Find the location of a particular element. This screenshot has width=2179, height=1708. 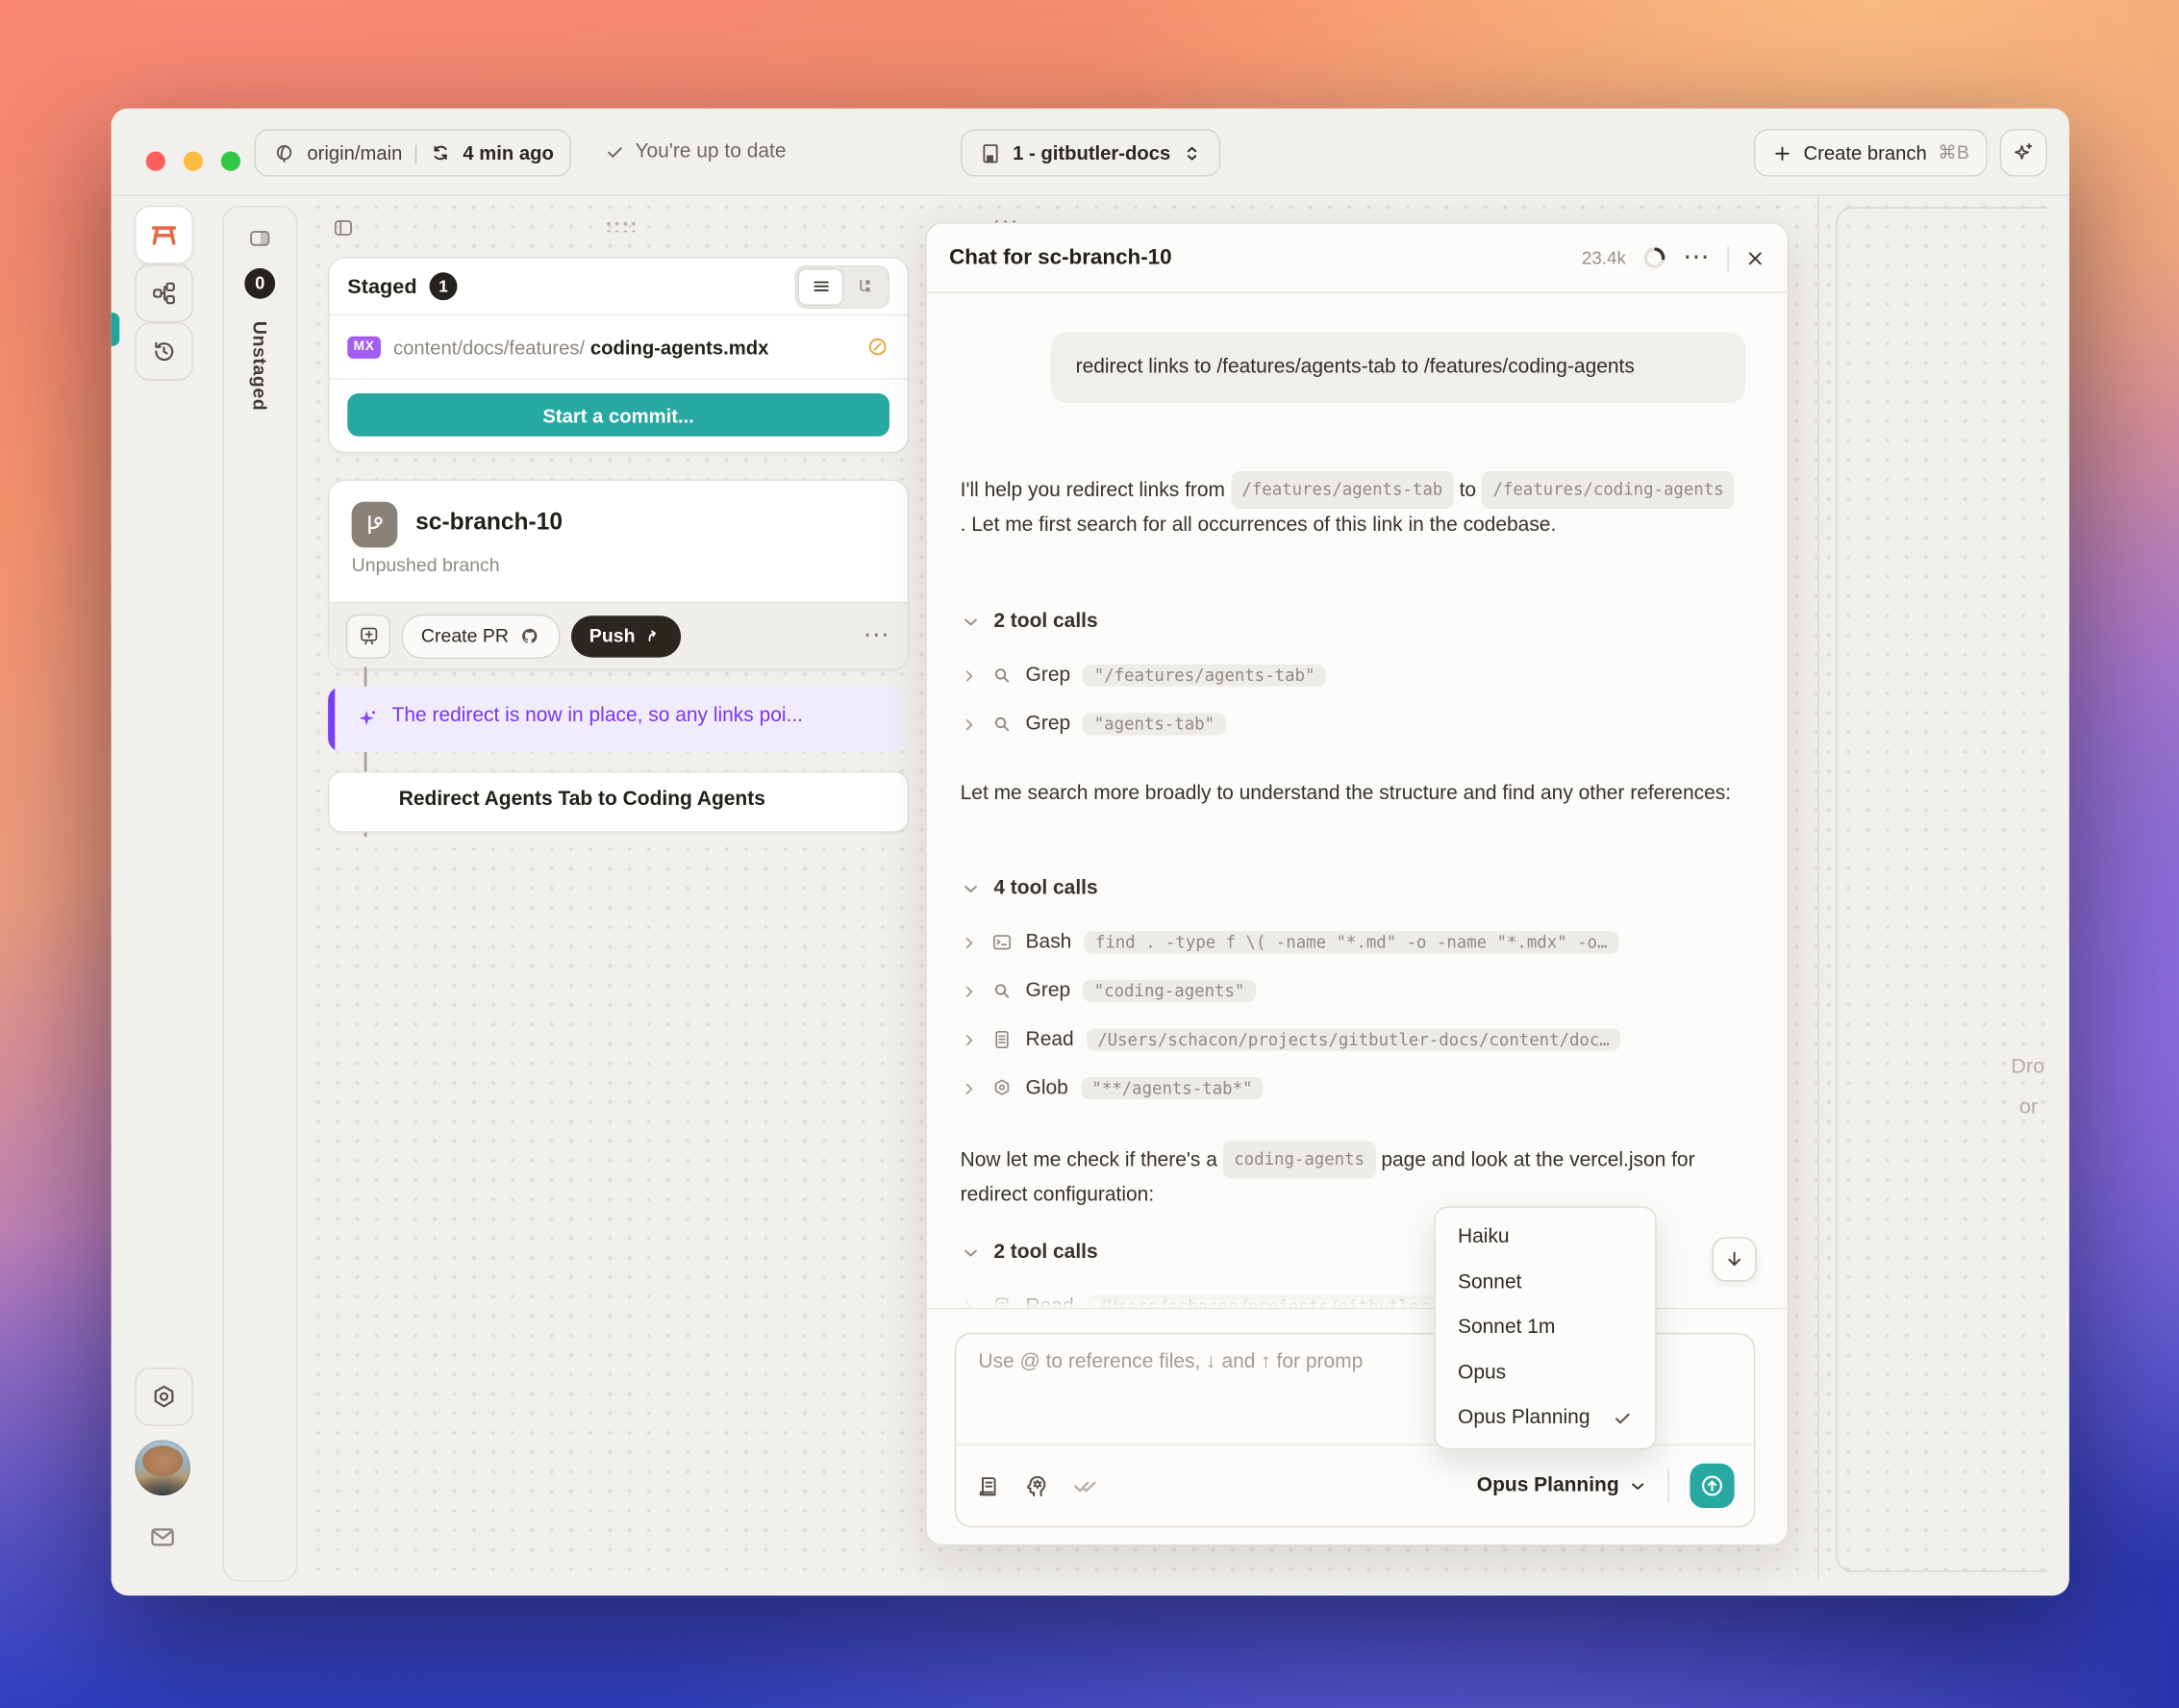

model-option-opus-planning: Opus Planning is located at coordinates (1545, 1418).